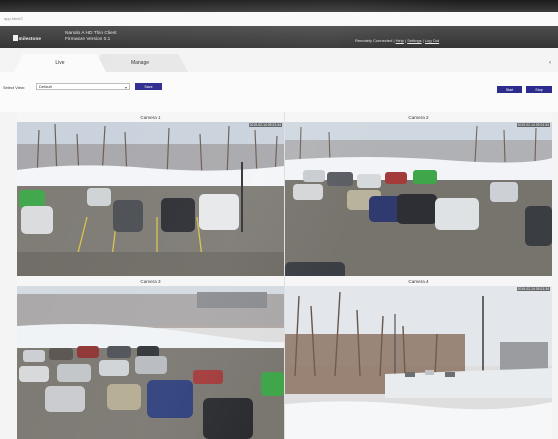 The width and height of the screenshot is (558, 439). I want to click on logo-text: milestone, so click(29, 38).